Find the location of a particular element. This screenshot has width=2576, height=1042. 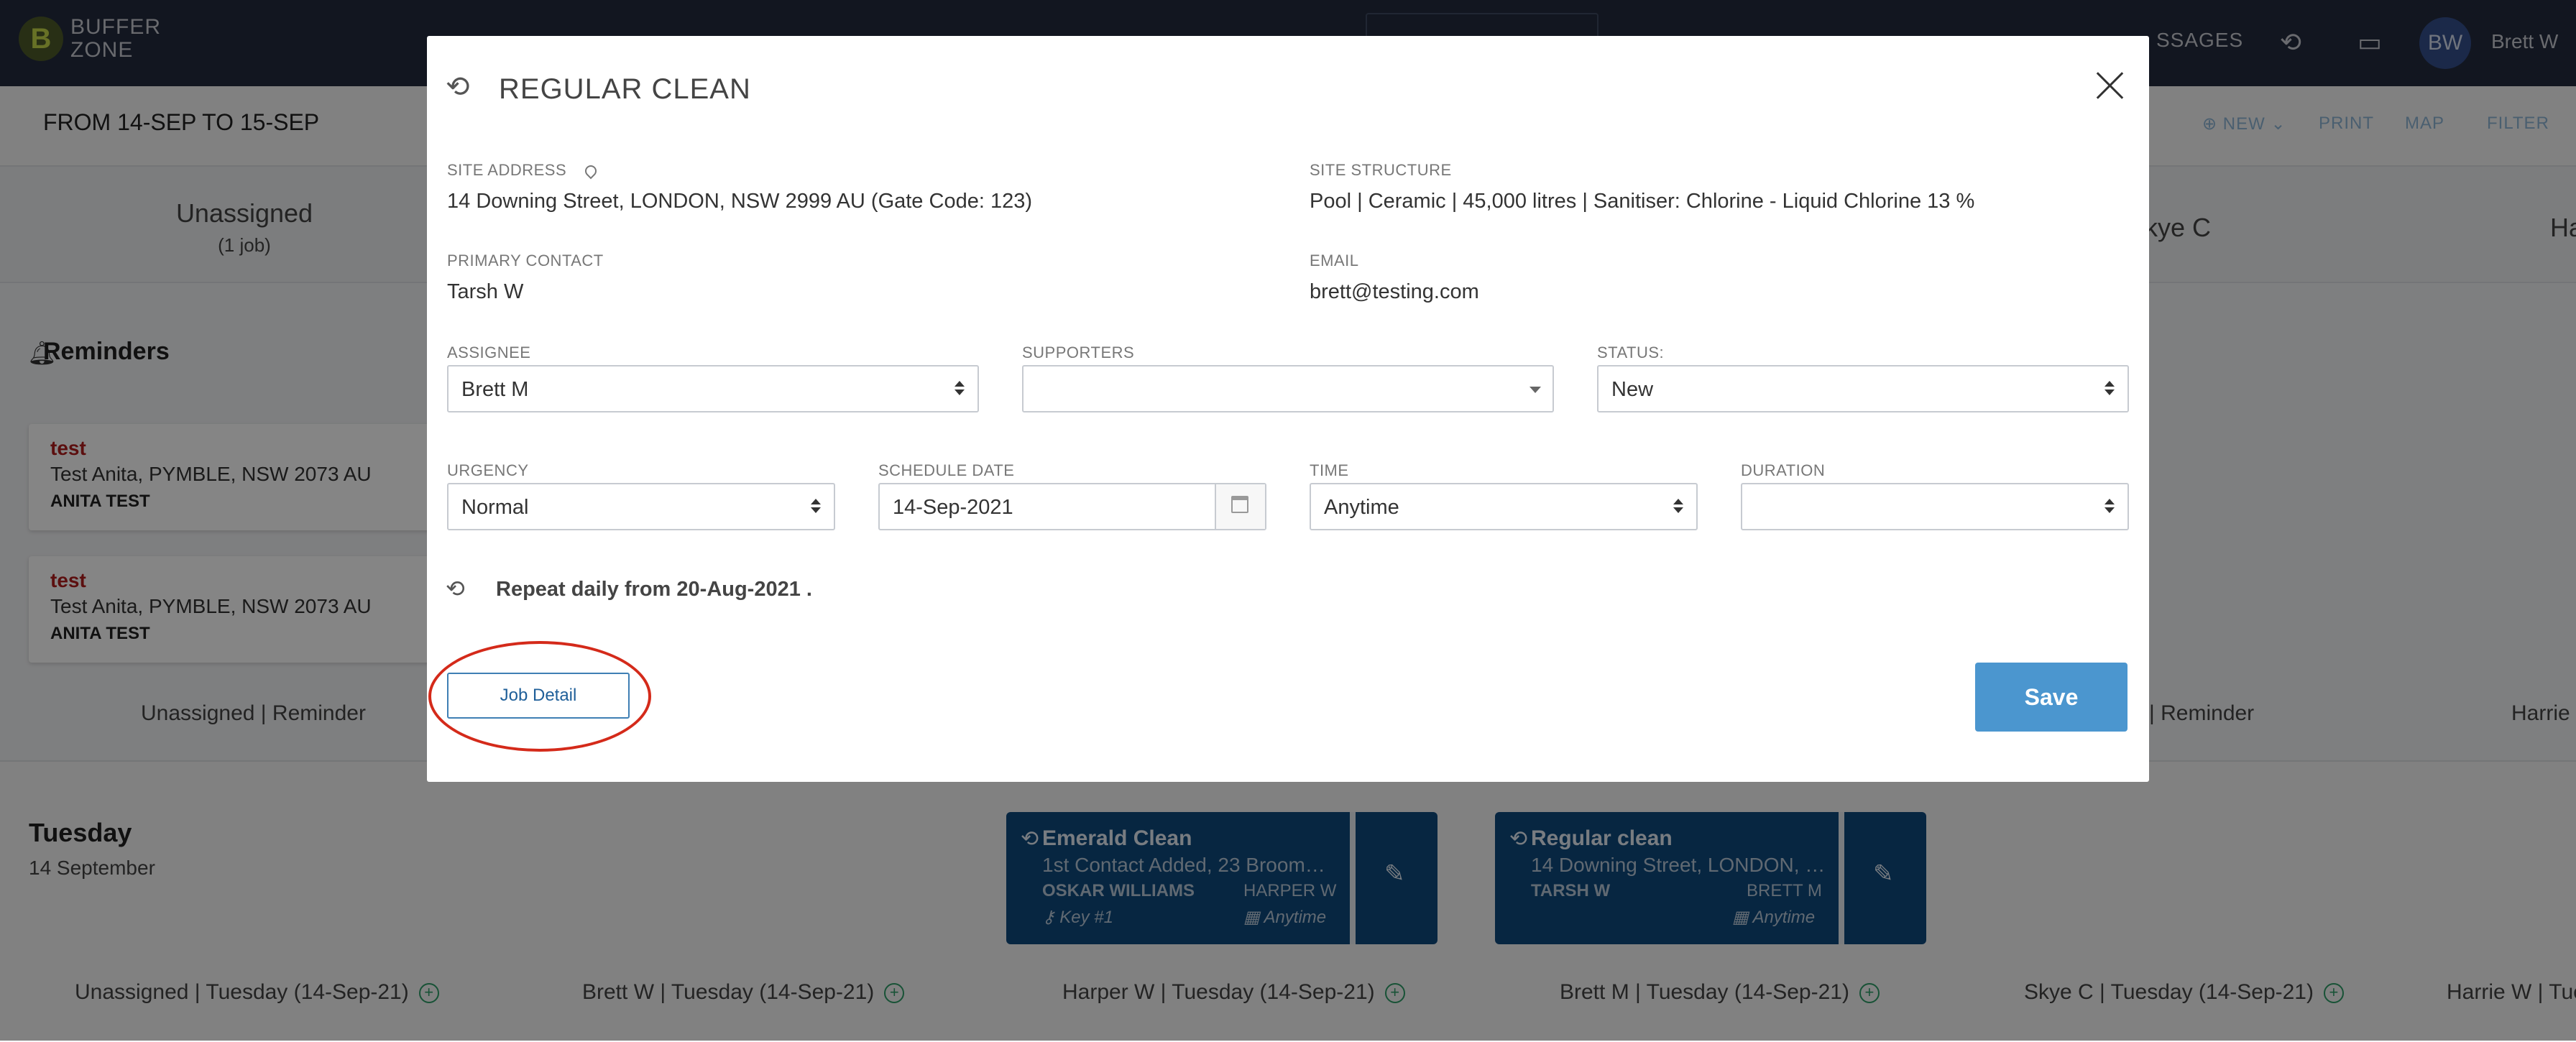

primary-contact-value: Tarsh W is located at coordinates (485, 291).